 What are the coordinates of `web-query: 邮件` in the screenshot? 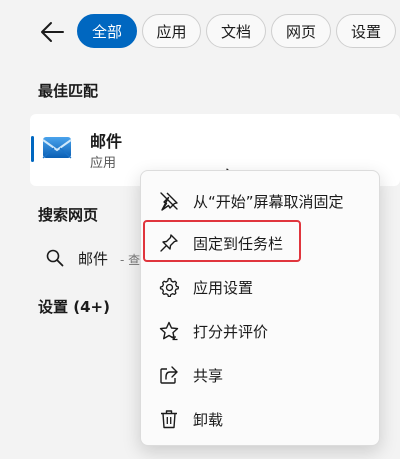 It's located at (93, 259).